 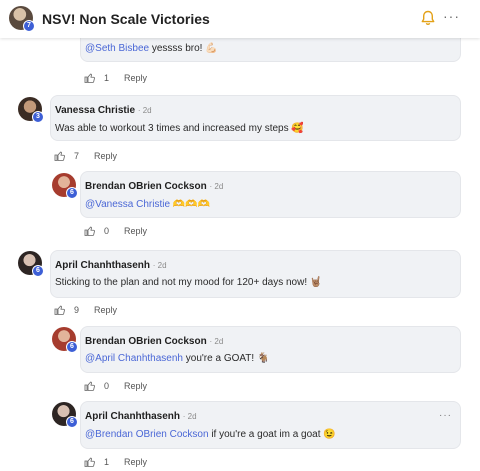 What do you see at coordinates (31, 110) in the screenshot?
I see `avatar: 3` at bounding box center [31, 110].